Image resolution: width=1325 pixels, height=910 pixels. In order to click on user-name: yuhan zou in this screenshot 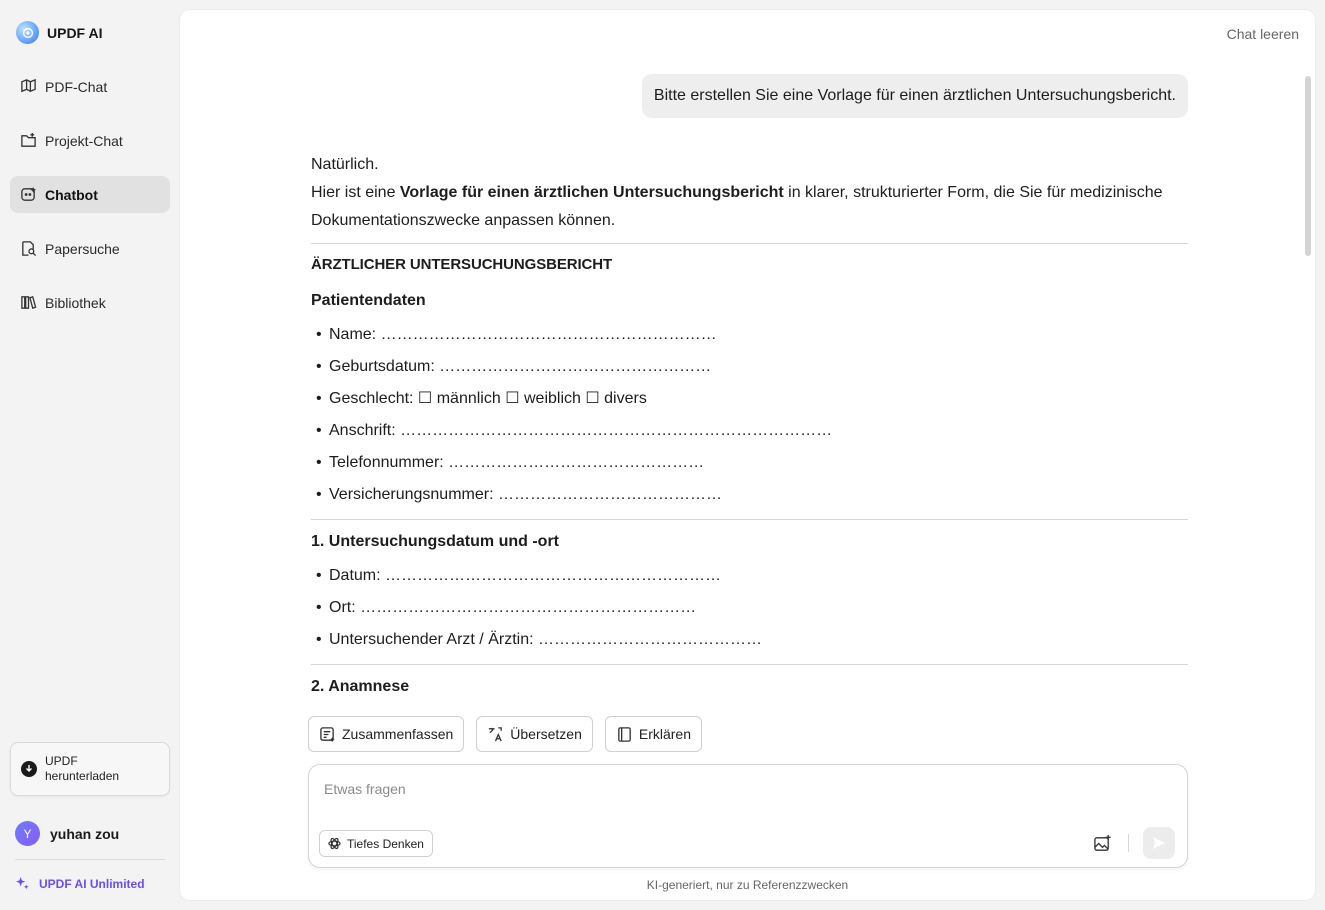, I will do `click(85, 833)`.